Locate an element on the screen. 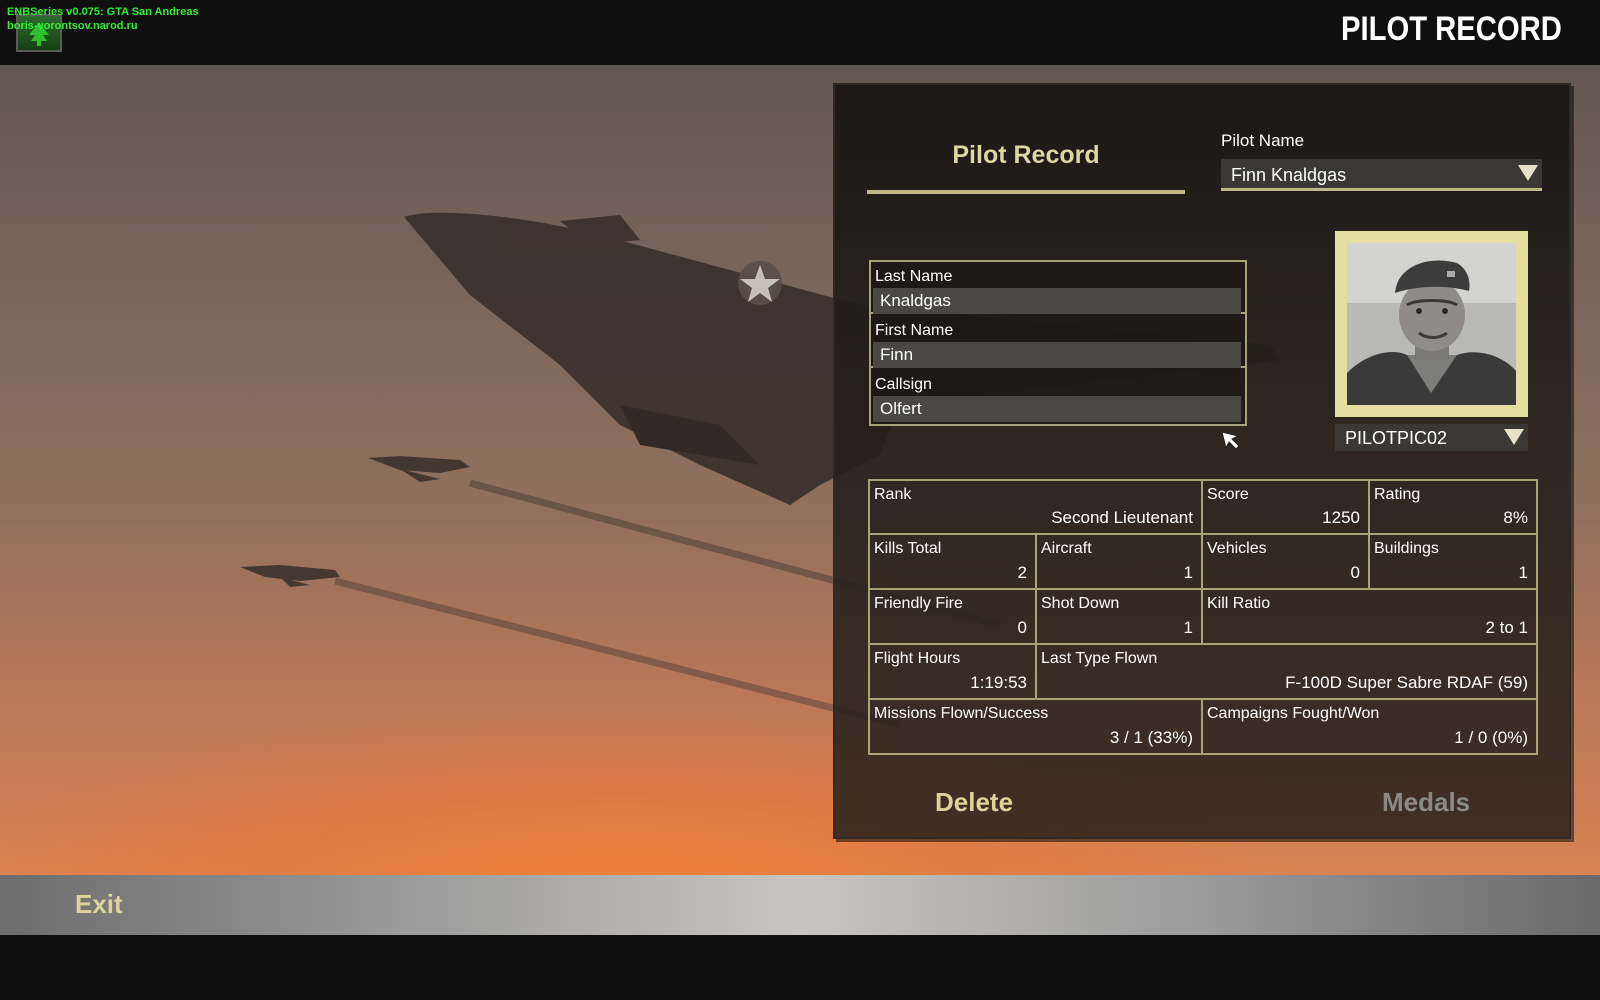 The width and height of the screenshot is (1600, 1000). stat-value: Second Lieutenant is located at coordinates (1122, 517).